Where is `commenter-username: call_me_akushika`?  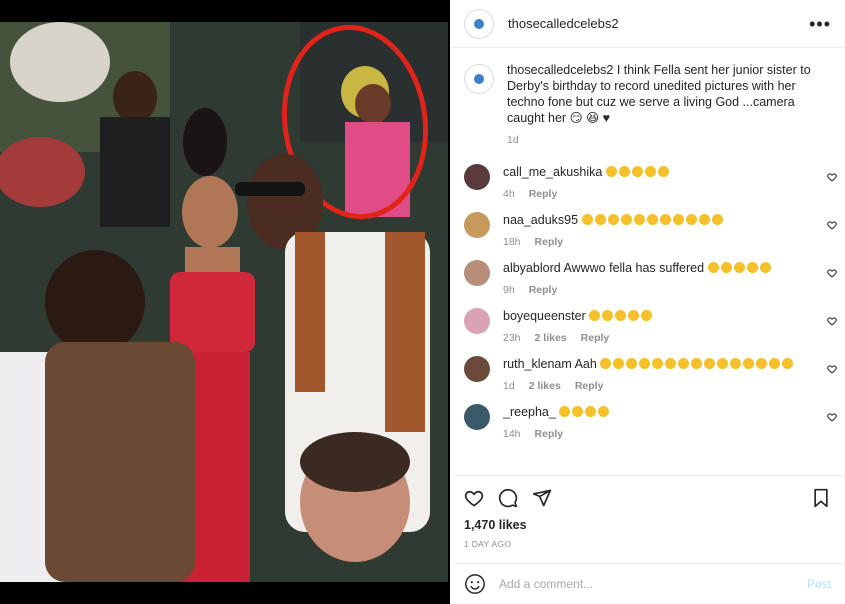
commenter-username: call_me_akushika is located at coordinates (552, 172).